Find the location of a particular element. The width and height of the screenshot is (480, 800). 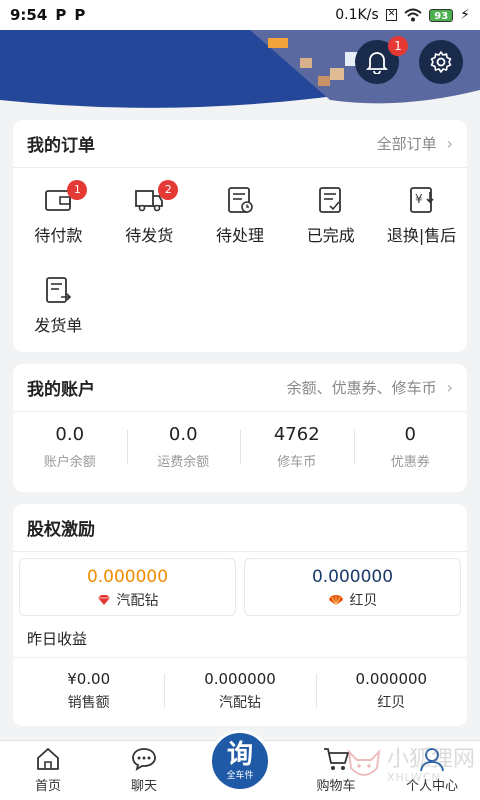

inquiry-button: 询 全车件 is located at coordinates (240, 761).